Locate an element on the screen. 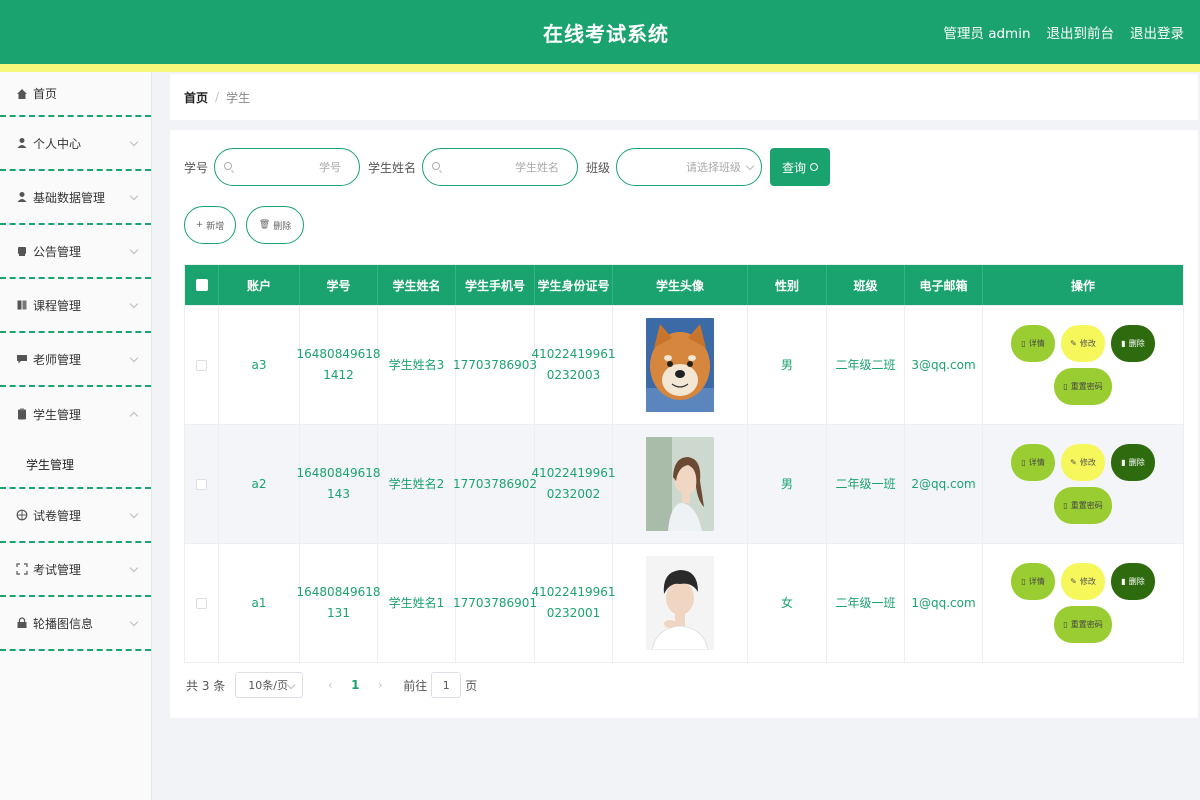 Image resolution: width=1200 pixels, height=800 pixels. id-line2: 0232001 is located at coordinates (573, 613).